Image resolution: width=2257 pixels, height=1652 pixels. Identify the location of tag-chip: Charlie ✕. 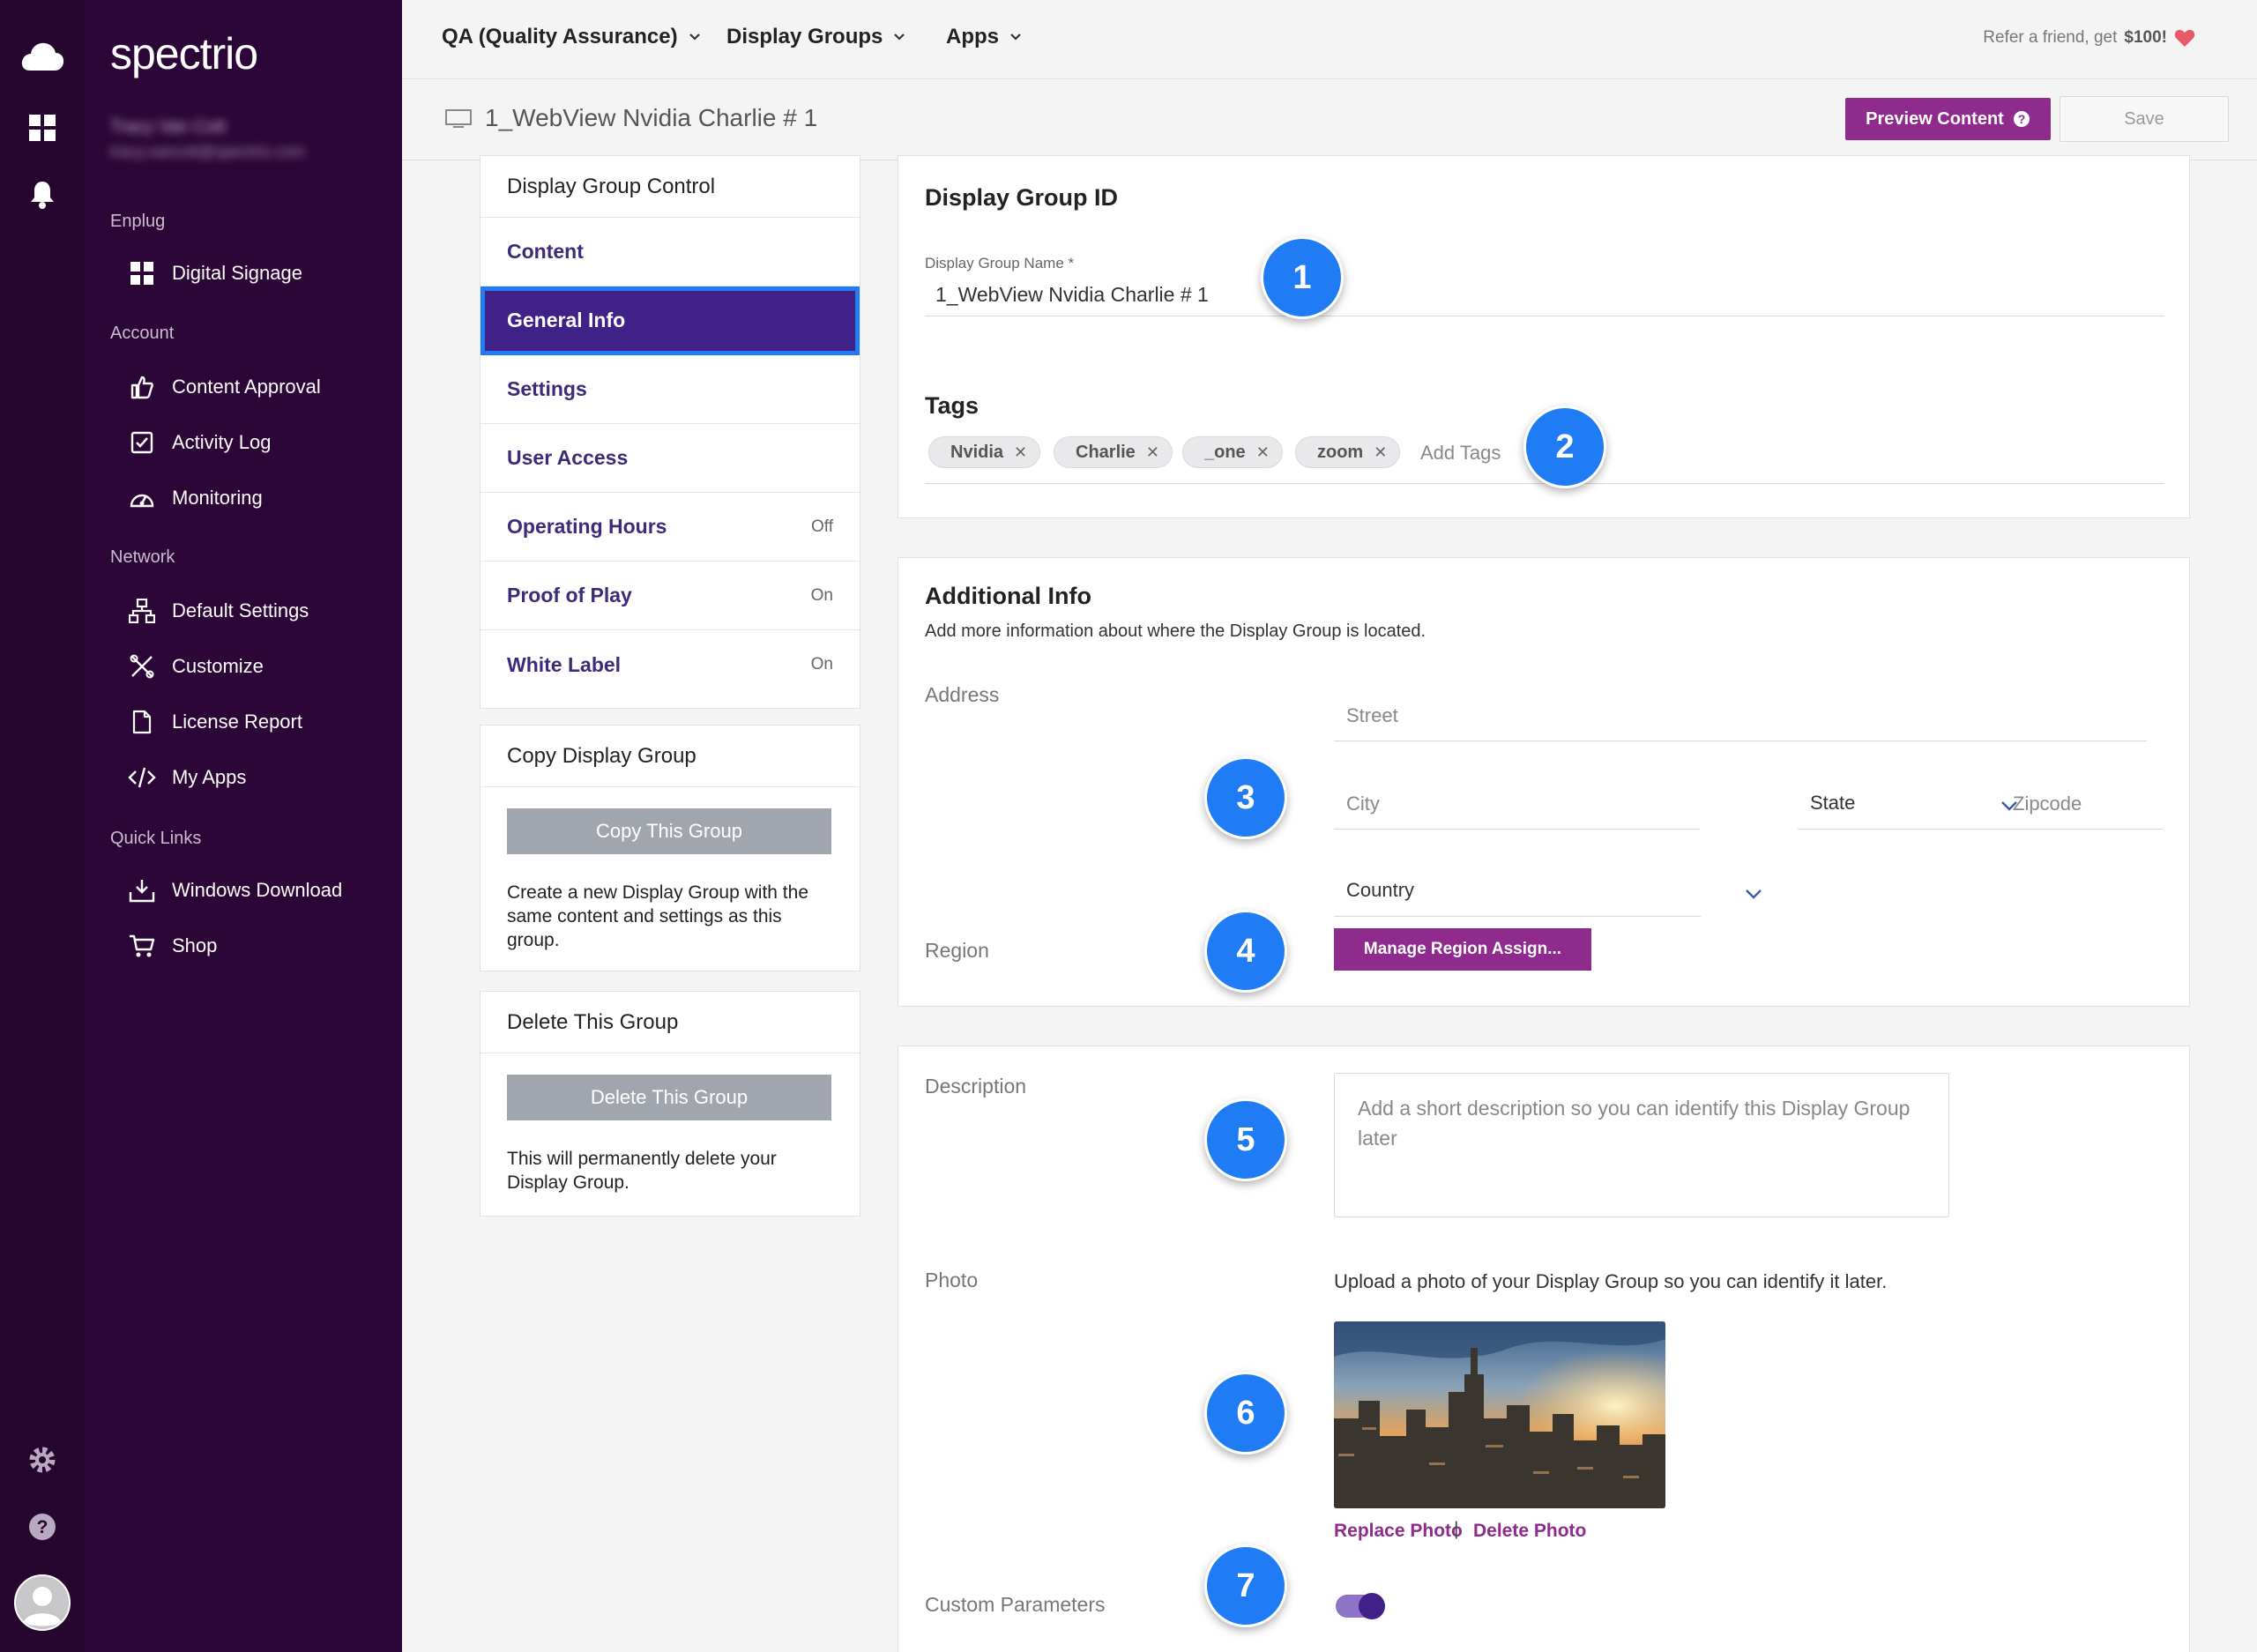
(1113, 452).